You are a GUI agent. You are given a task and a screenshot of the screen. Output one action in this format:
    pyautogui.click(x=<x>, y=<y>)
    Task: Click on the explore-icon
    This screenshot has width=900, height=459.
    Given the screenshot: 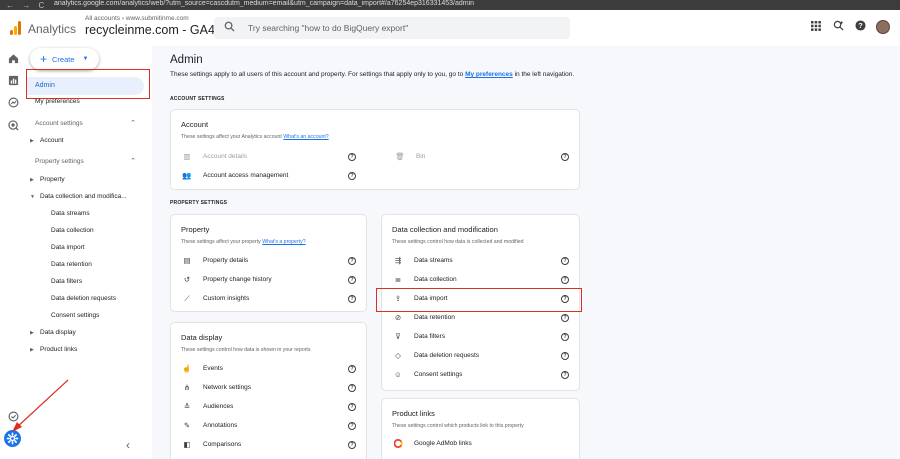 What is the action you would take?
    pyautogui.click(x=13, y=103)
    